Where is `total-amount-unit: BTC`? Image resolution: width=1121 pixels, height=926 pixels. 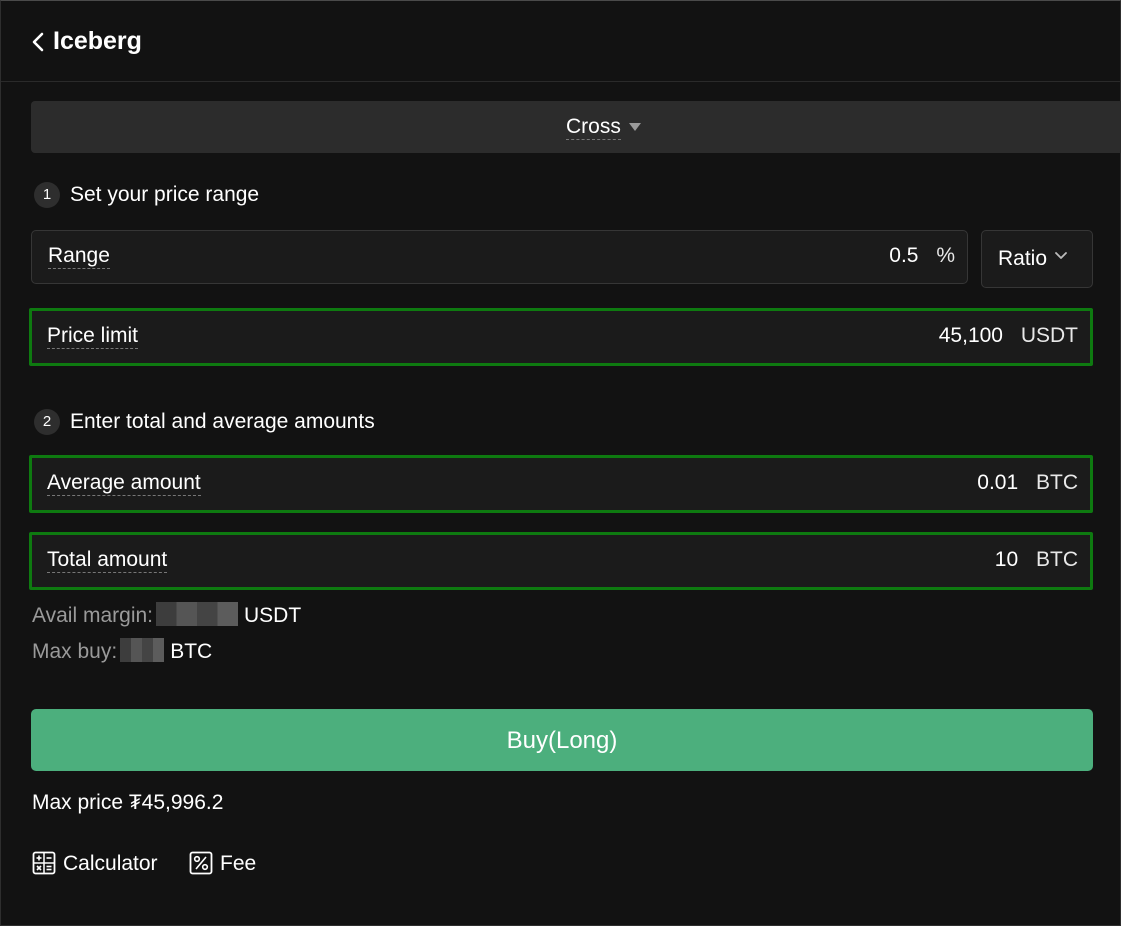
total-amount-unit: BTC is located at coordinates (1057, 559).